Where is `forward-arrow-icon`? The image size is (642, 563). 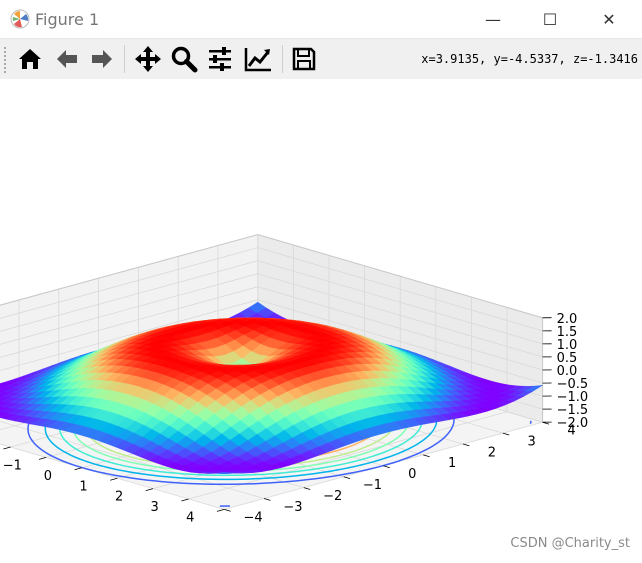 forward-arrow-icon is located at coordinates (102, 59).